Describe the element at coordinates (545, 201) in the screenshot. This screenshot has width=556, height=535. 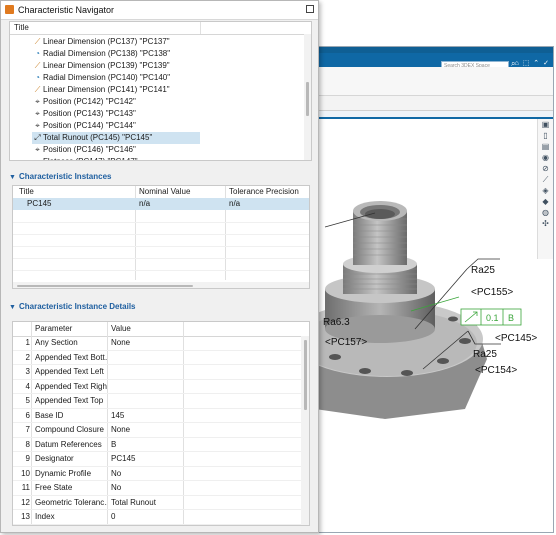
I see `render-icon: ◆` at that location.